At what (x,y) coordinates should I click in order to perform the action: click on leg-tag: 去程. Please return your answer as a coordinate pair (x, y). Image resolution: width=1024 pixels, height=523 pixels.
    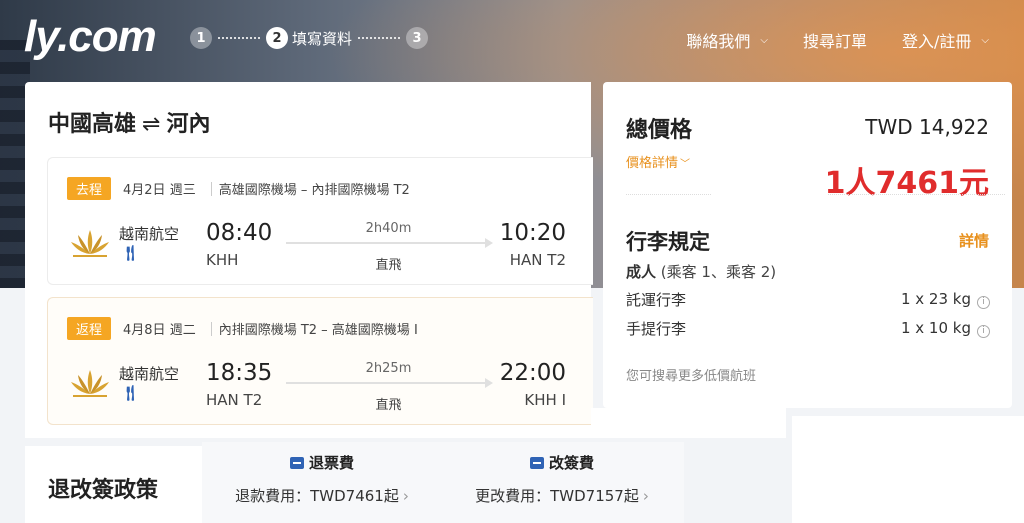
    Looking at the image, I should click on (89, 188).